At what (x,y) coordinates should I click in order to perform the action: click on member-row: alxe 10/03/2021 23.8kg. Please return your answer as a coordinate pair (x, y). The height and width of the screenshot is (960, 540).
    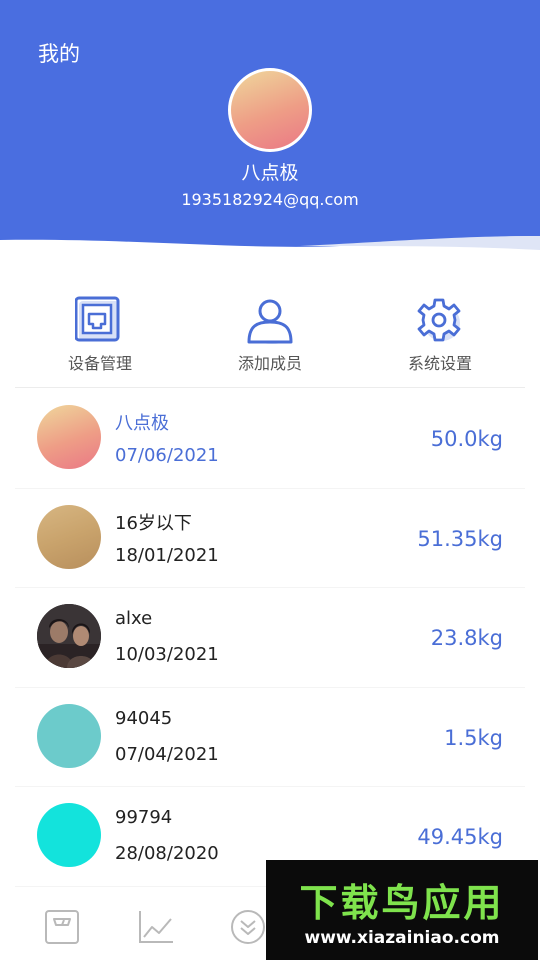
    Looking at the image, I should click on (270, 638).